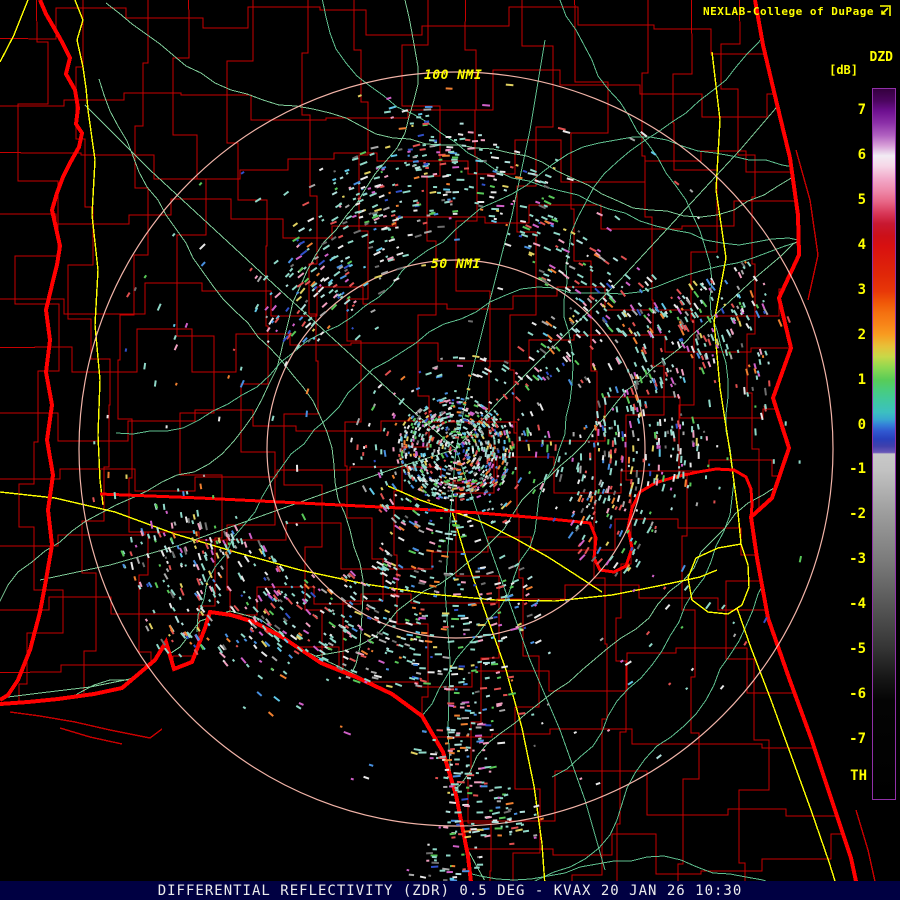  I want to click on colorbar-tick-label: 4, so click(861, 244).